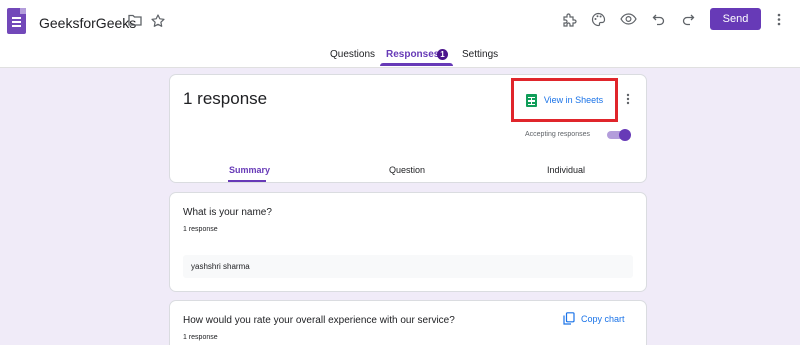  What do you see at coordinates (442, 54) in the screenshot?
I see `responses-count-badge: 1` at bounding box center [442, 54].